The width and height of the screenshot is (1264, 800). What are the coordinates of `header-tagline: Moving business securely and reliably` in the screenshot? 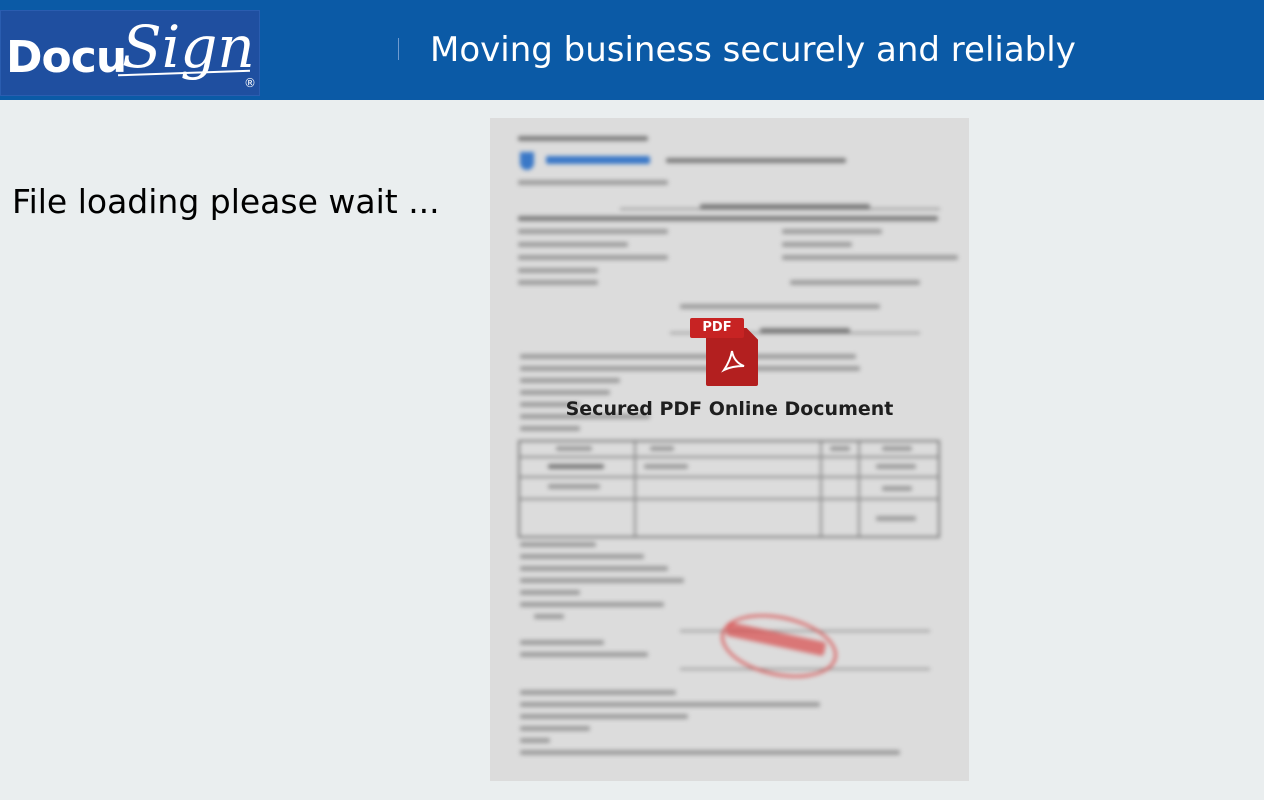 It's located at (753, 50).